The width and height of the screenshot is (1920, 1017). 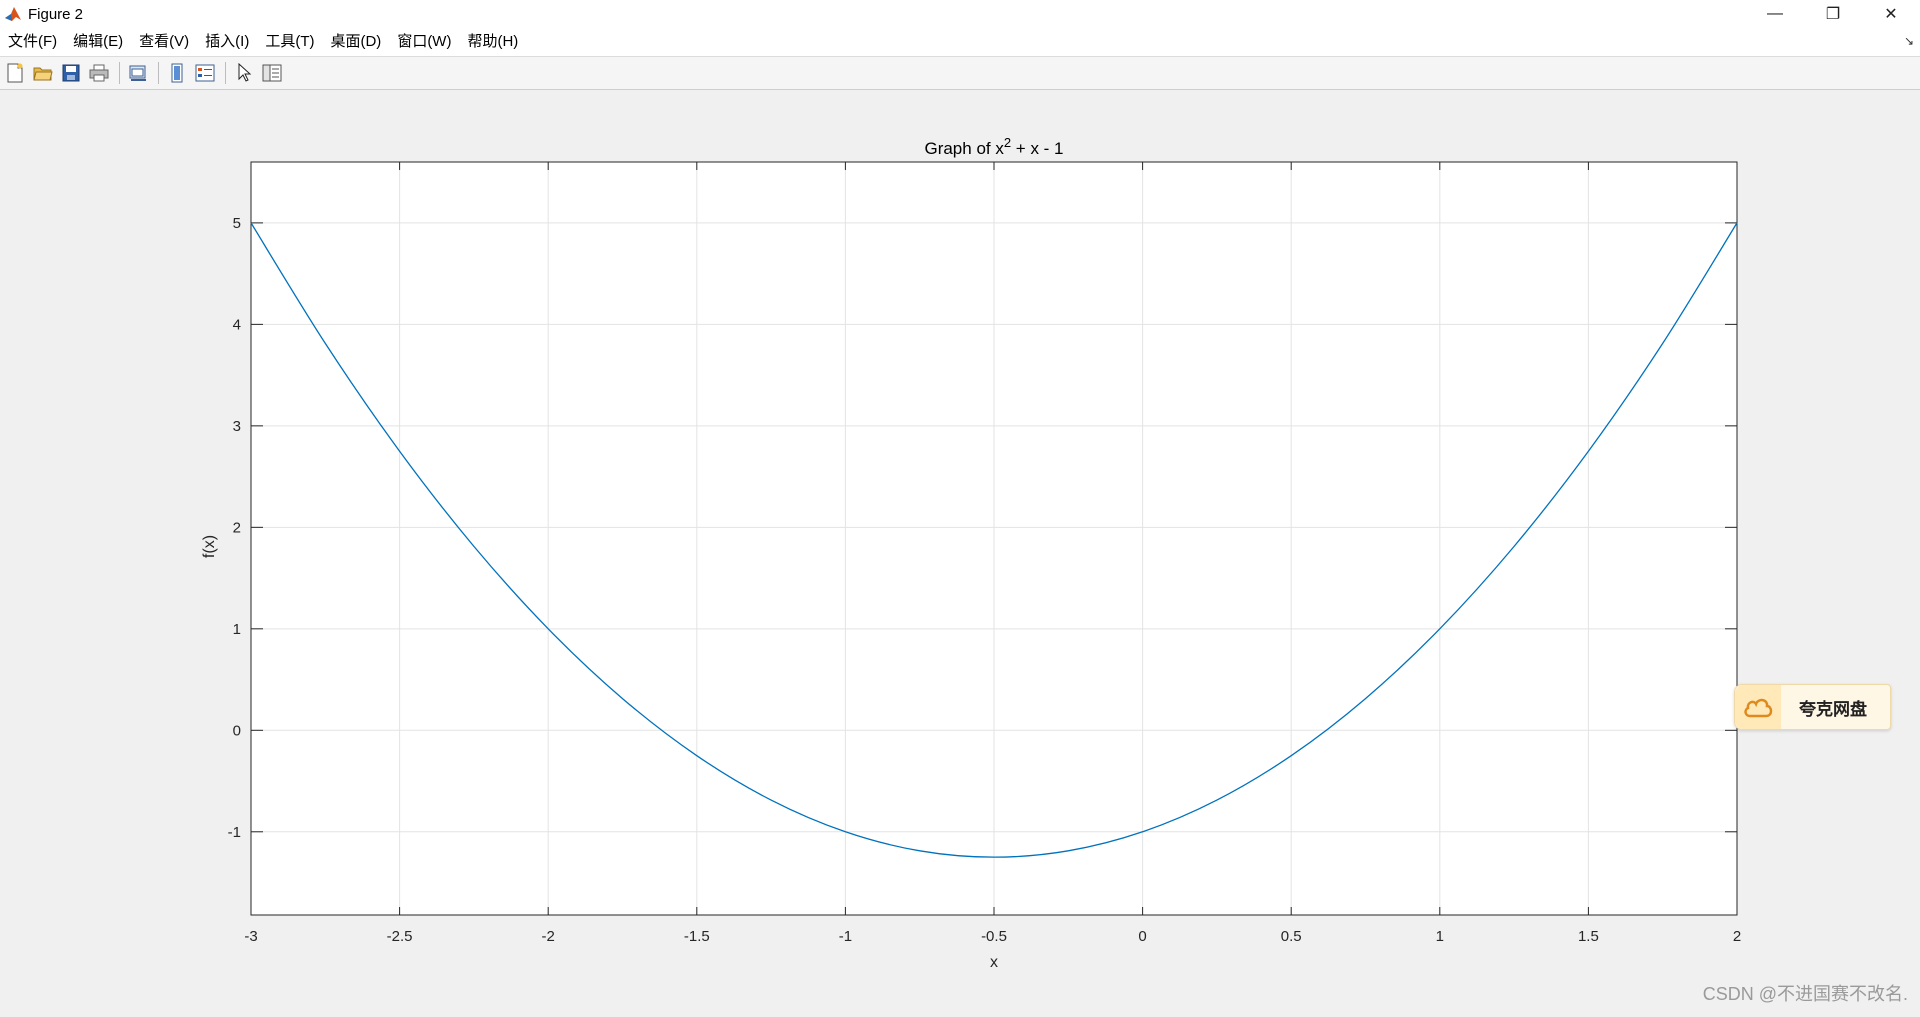 I want to click on cloud-icon, so click(x=1758, y=708).